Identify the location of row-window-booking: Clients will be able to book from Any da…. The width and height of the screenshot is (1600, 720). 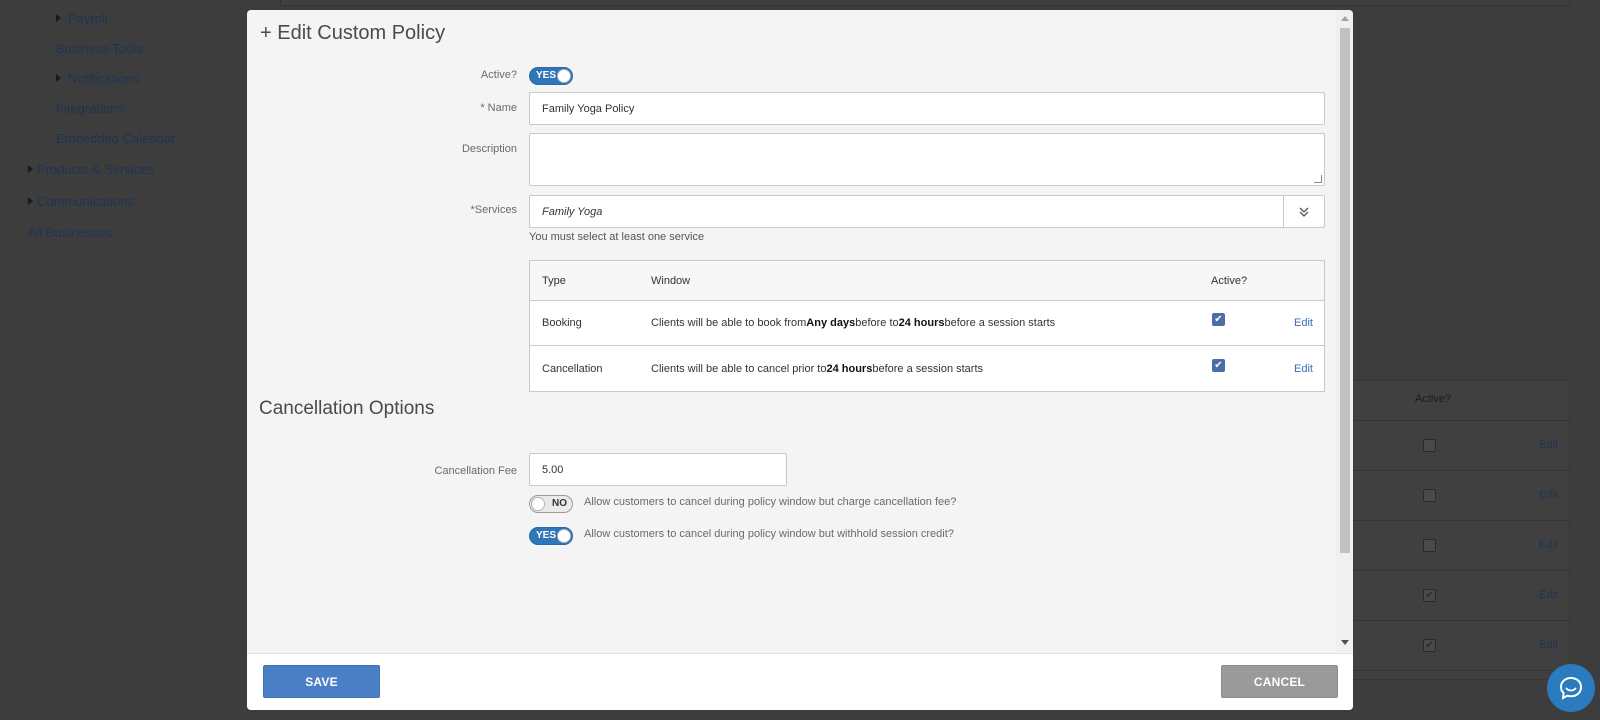
(853, 323).